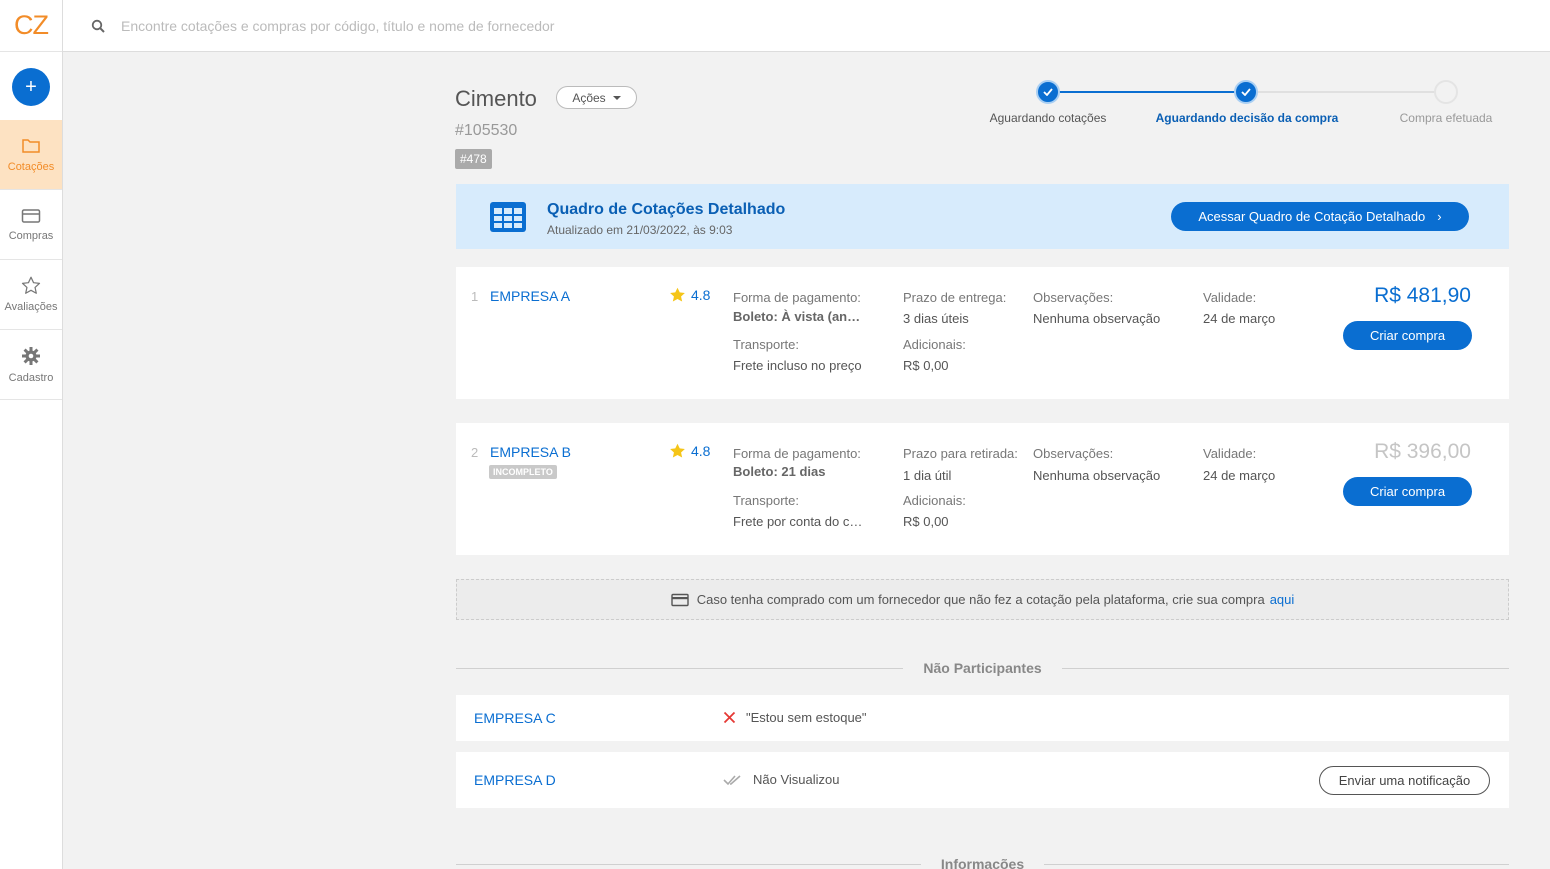  I want to click on button-label: Acessar Quadro de Cotação Detalhado, so click(1312, 216).